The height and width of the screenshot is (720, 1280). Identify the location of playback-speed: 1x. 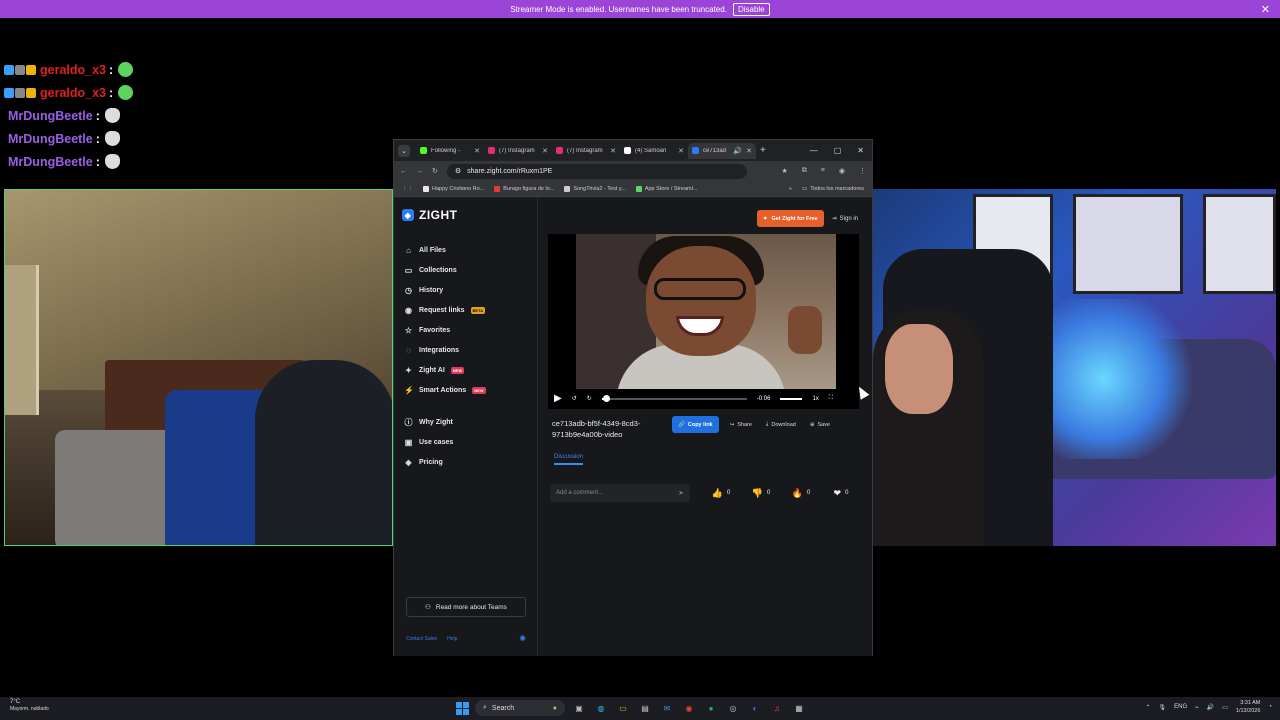
(815, 399).